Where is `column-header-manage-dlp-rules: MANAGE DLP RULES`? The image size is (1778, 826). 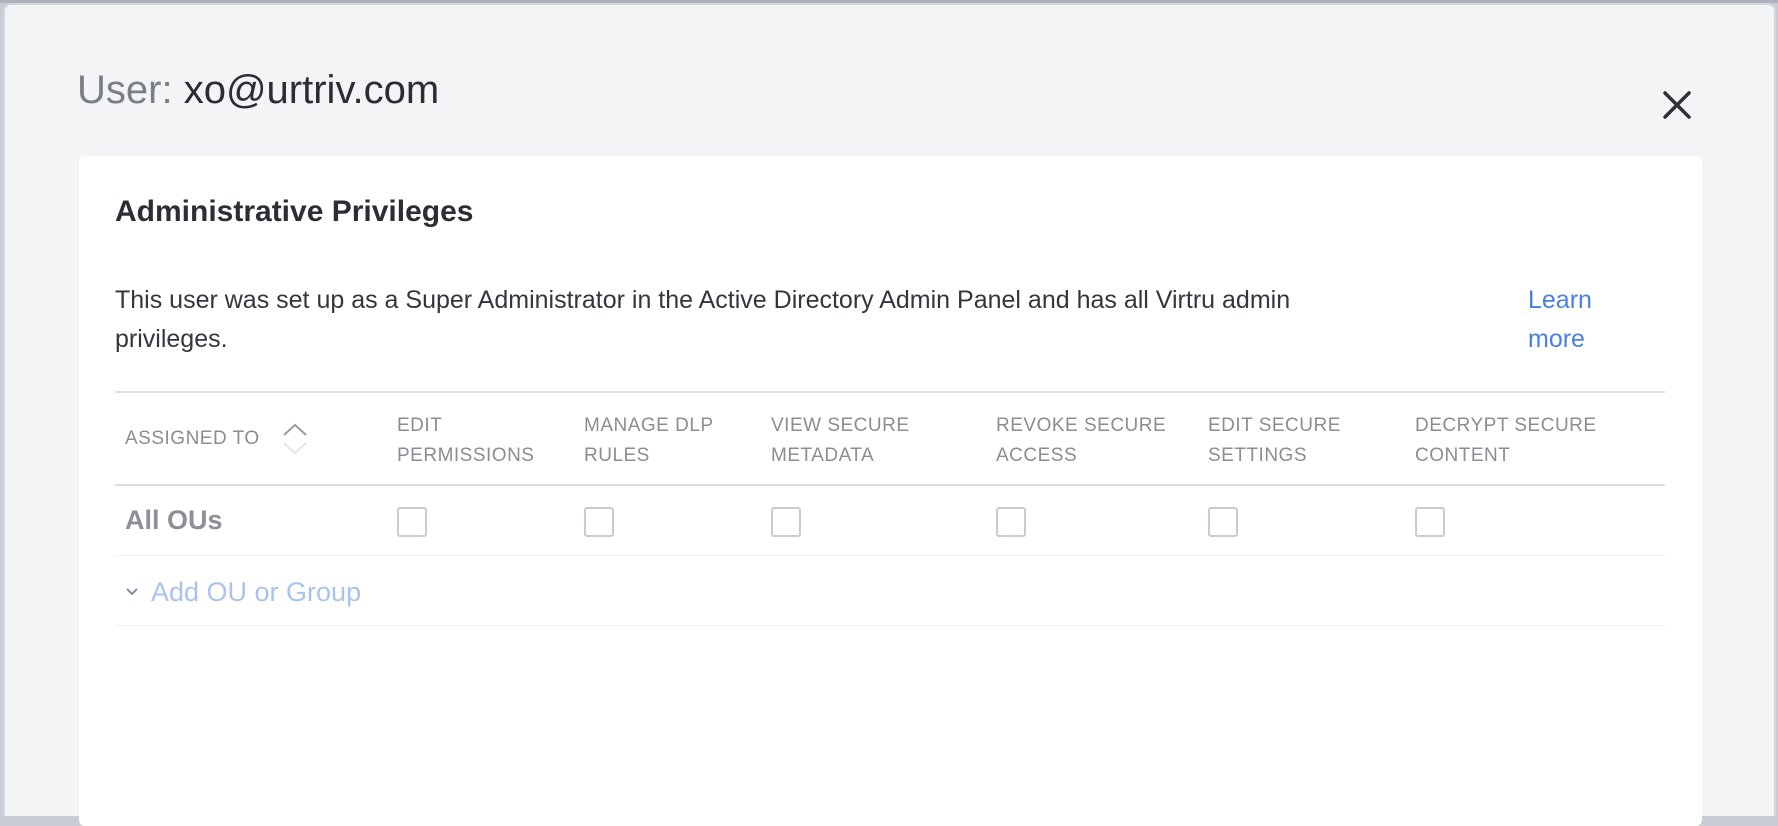 column-header-manage-dlp-rules: MANAGE DLP RULES is located at coordinates (649, 440).